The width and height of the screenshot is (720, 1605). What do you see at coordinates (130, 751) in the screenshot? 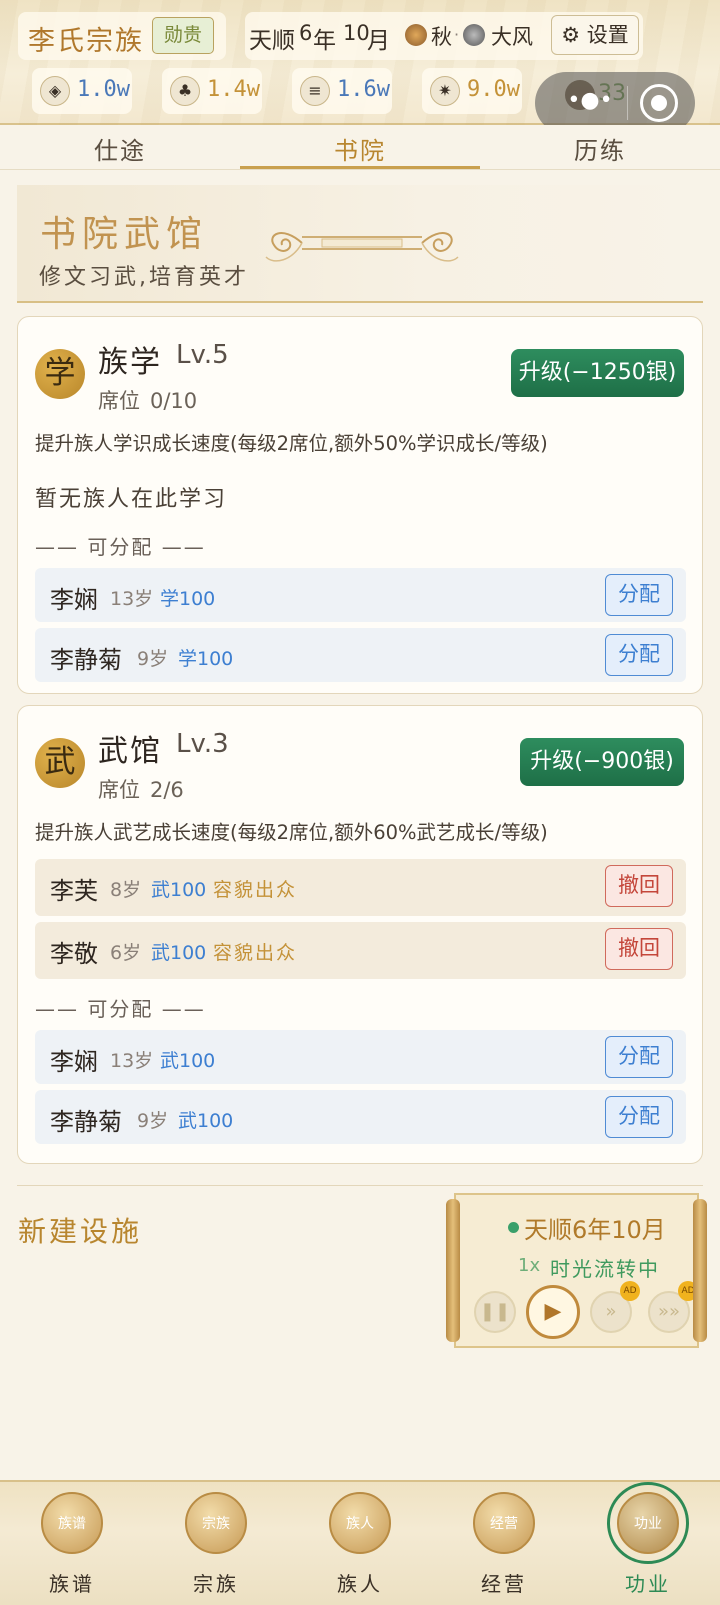
I see `martial-name: 武馆` at bounding box center [130, 751].